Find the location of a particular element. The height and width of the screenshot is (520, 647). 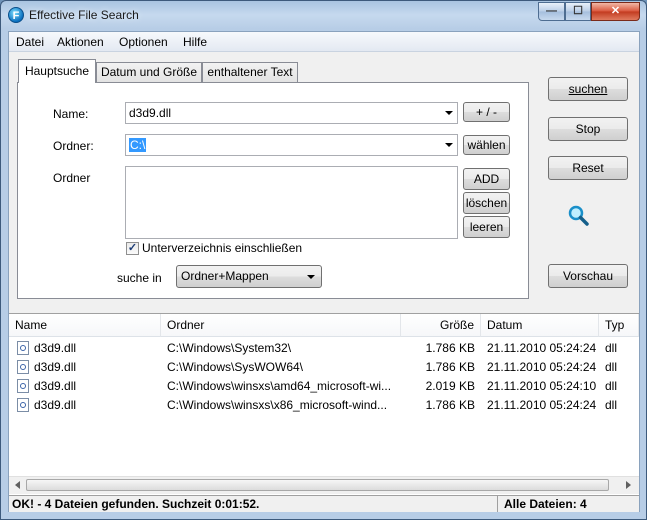

column-header-date: Datum is located at coordinates (540, 325).